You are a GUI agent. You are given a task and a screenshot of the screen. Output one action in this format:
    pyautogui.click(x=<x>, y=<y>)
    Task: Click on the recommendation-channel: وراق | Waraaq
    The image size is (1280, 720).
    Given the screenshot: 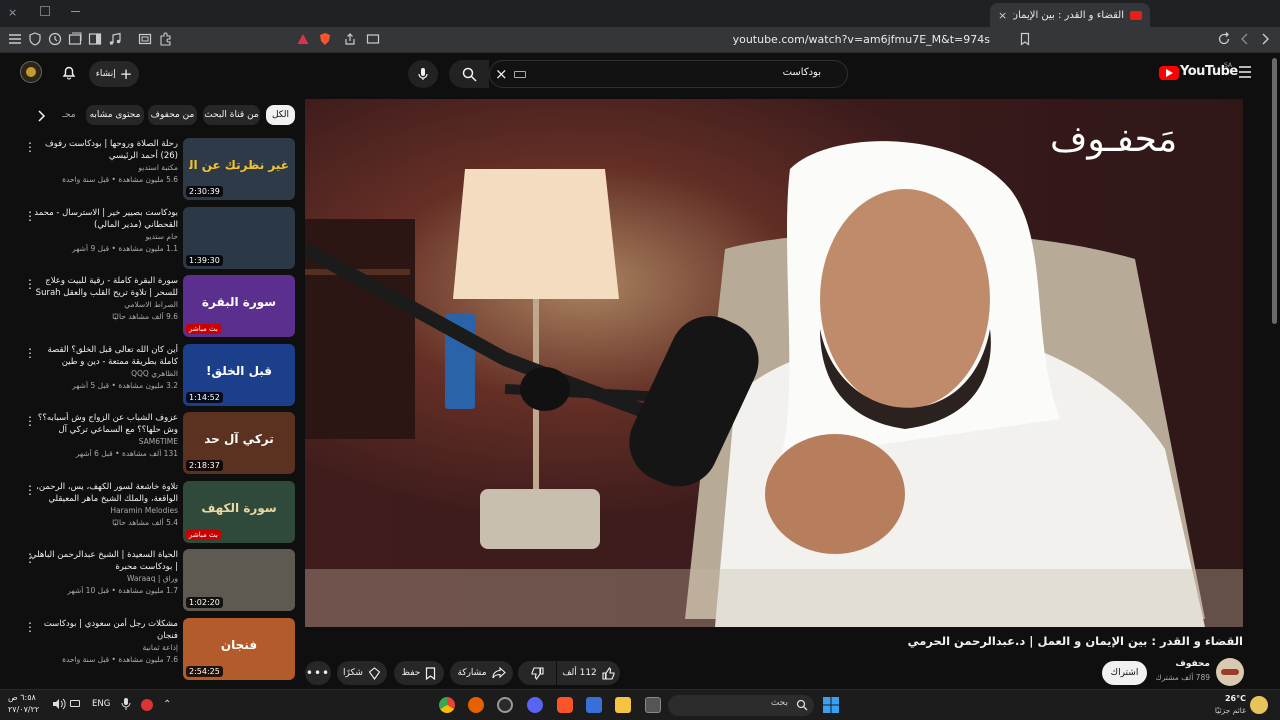 What is the action you would take?
    pyautogui.click(x=103, y=578)
    